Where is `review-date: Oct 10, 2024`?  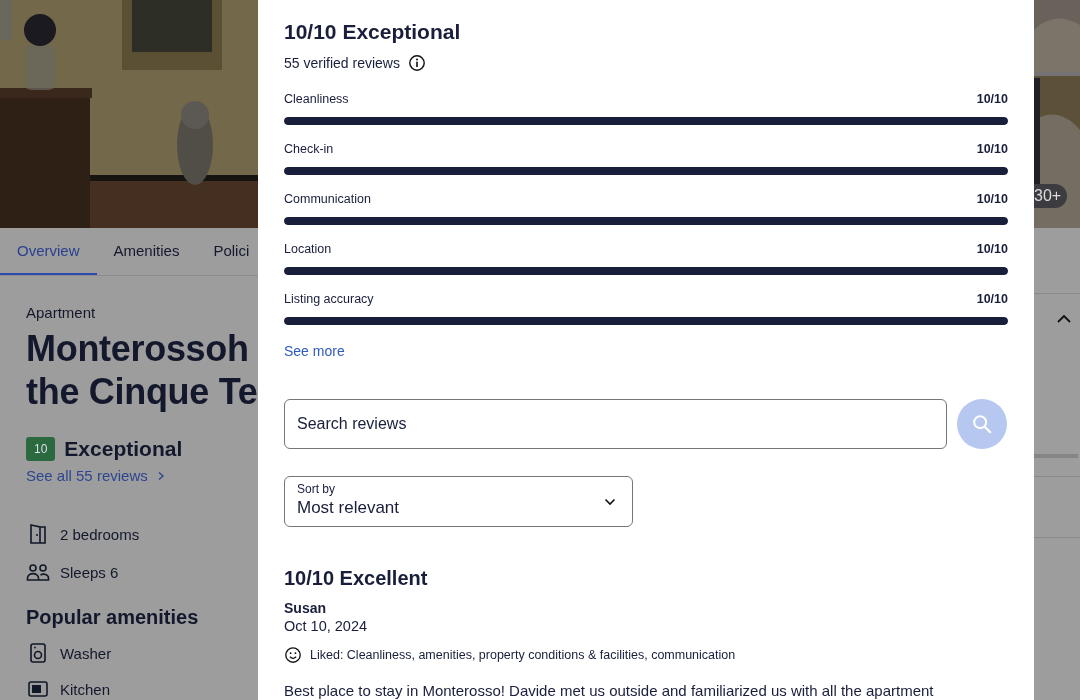
review-date: Oct 10, 2024 is located at coordinates (326, 626).